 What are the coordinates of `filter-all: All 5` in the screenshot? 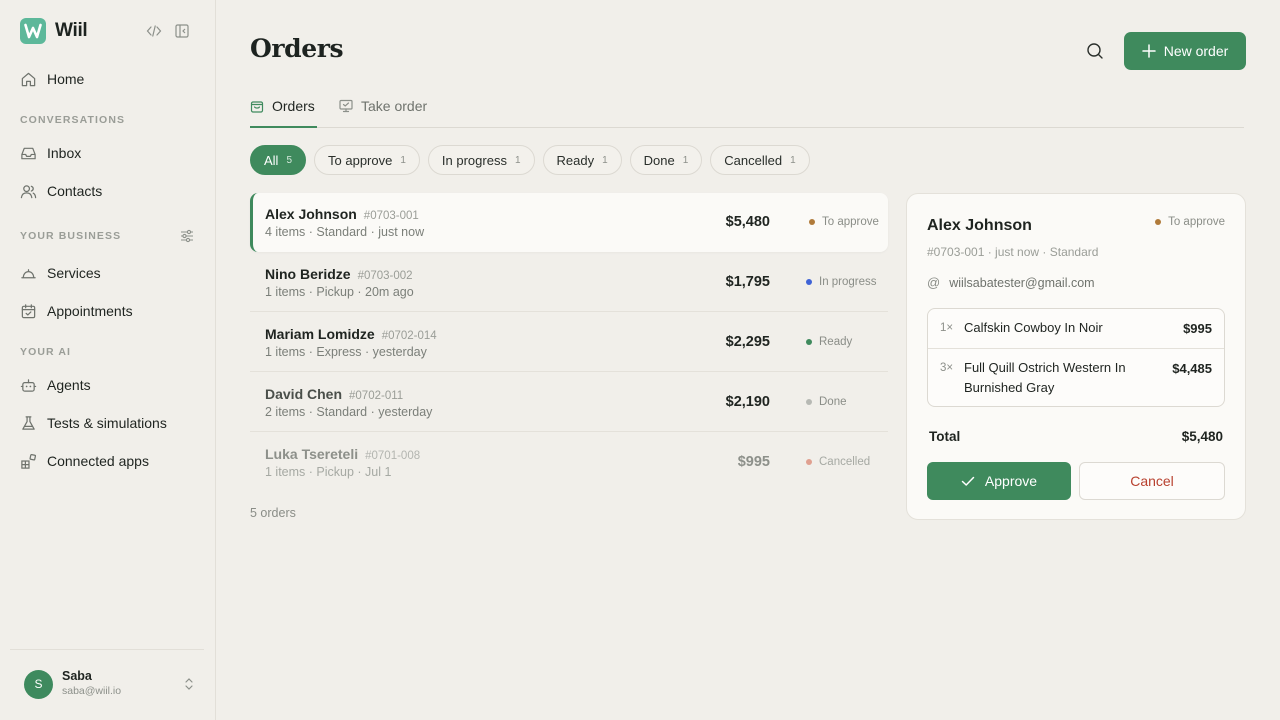 It's located at (278, 160).